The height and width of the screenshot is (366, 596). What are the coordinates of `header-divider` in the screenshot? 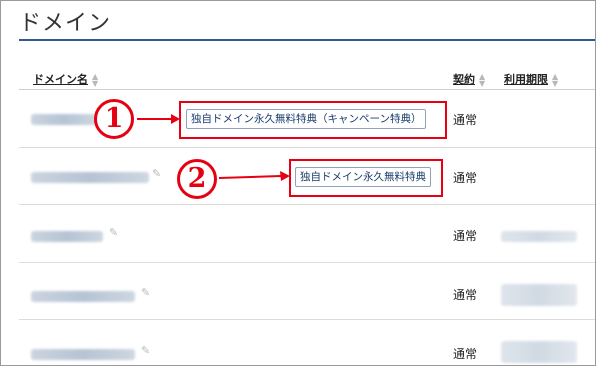 It's located at (307, 89).